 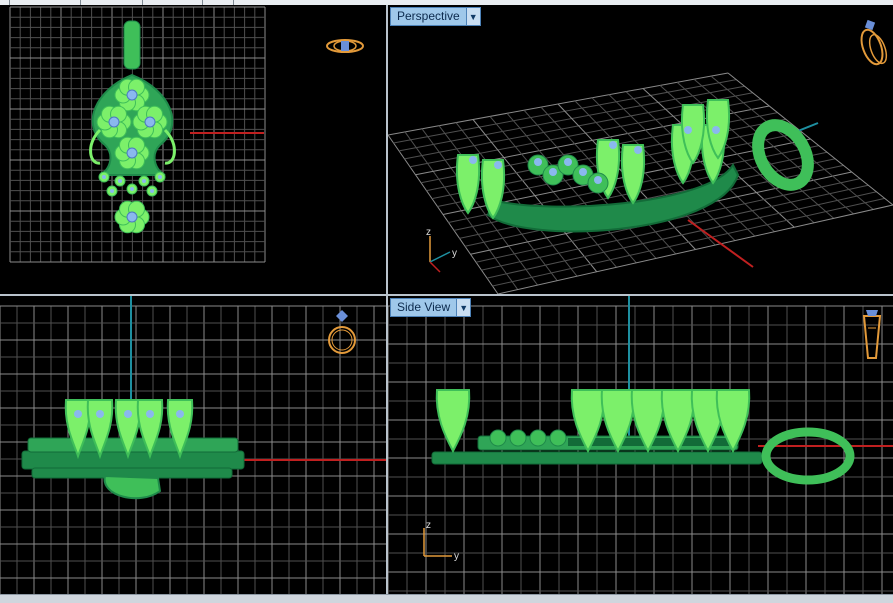 What do you see at coordinates (132, 45) in the screenshot?
I see `bail` at bounding box center [132, 45].